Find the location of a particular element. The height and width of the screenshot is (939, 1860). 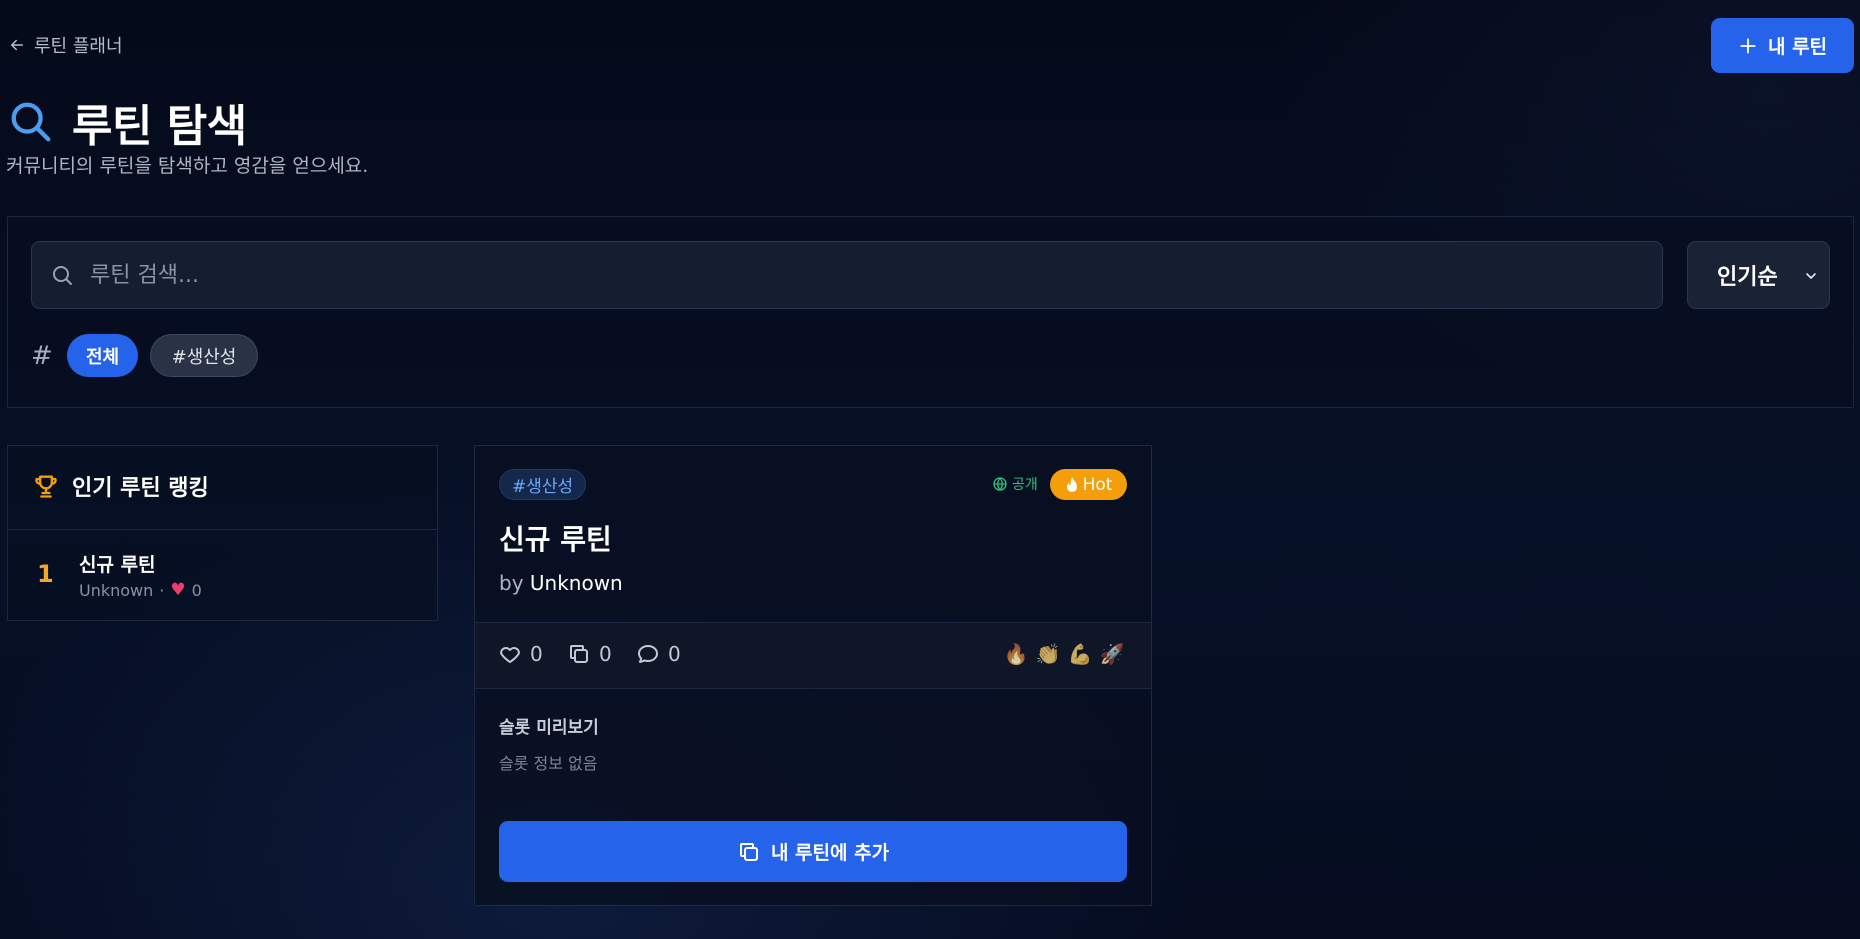

tag-chip-all: 전체 is located at coordinates (102, 355).